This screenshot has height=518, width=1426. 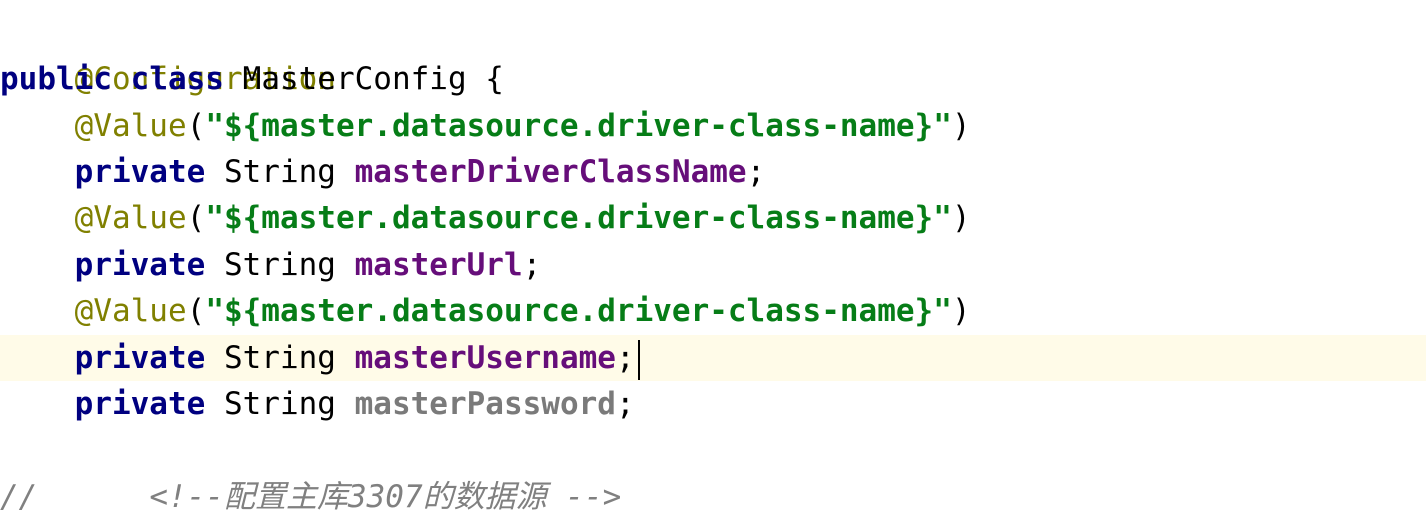 I want to click on code-line-8-current: private String masterUsername;, so click(x=713, y=358).